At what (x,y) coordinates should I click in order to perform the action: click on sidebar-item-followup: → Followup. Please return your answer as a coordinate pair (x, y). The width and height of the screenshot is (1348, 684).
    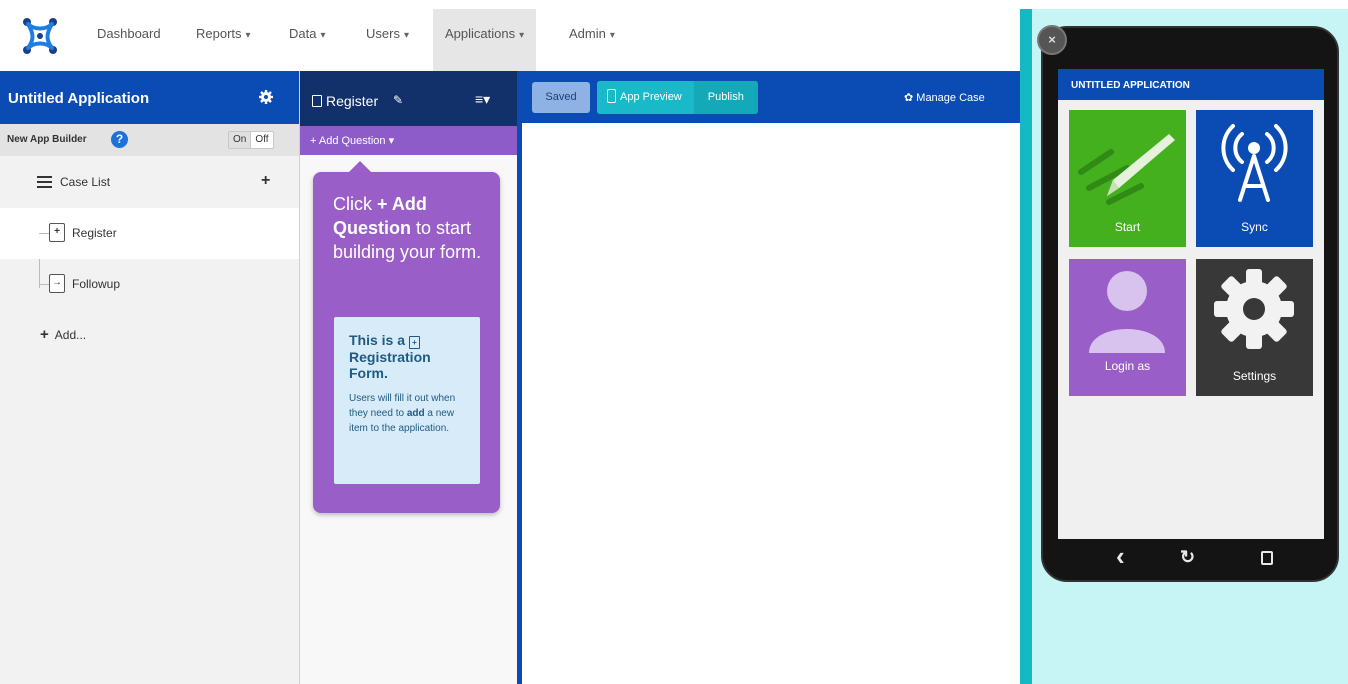
    Looking at the image, I should click on (149, 284).